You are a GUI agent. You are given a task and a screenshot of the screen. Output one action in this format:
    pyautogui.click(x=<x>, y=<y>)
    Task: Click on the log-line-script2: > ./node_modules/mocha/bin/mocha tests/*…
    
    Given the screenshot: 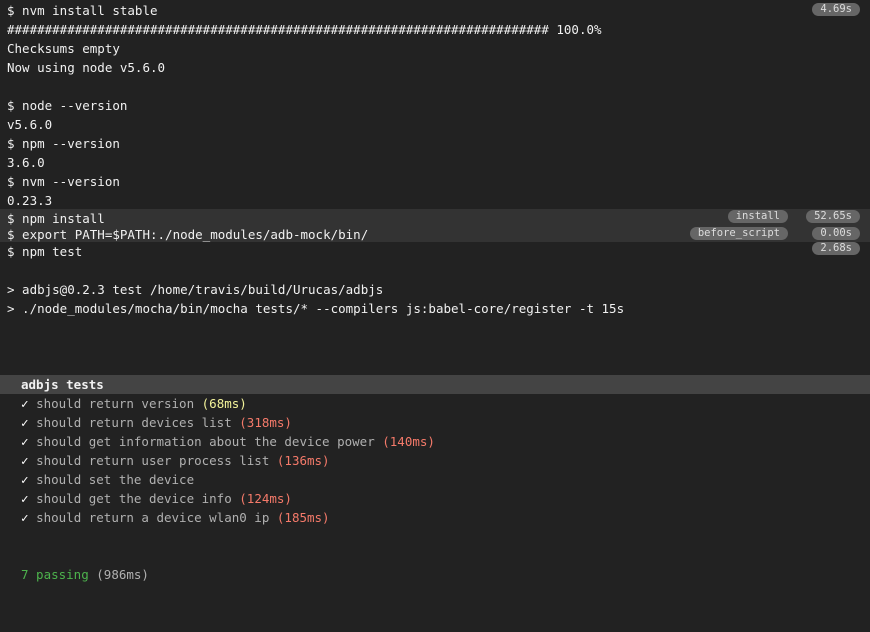 What is the action you would take?
    pyautogui.click(x=435, y=308)
    